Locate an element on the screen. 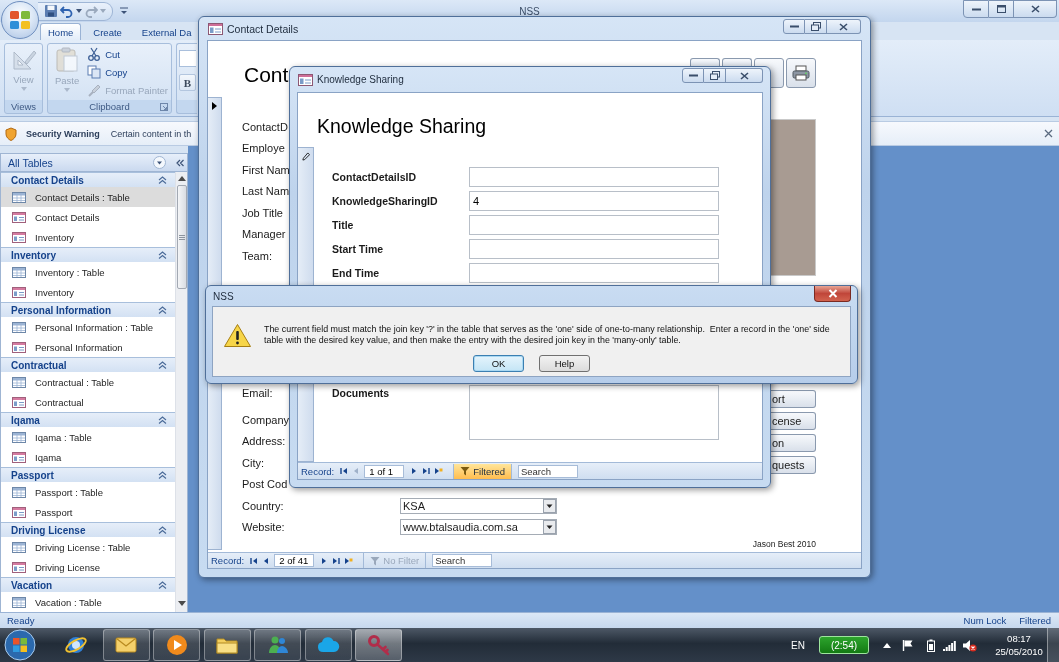  font-name-field is located at coordinates (187, 58).